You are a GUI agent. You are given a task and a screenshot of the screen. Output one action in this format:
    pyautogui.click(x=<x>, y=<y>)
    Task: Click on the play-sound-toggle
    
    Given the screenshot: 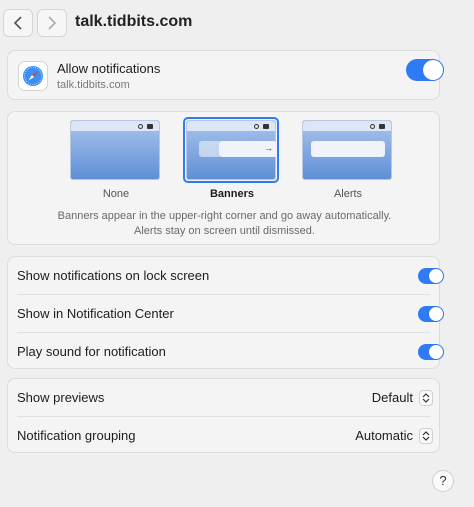 What is the action you would take?
    pyautogui.click(x=431, y=352)
    